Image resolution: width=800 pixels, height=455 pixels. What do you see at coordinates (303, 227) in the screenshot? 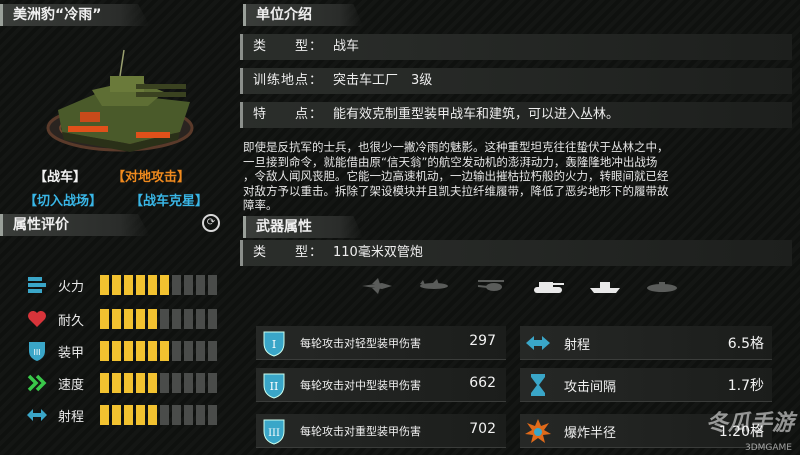
I see `weapon-header: 武器属性` at bounding box center [303, 227].